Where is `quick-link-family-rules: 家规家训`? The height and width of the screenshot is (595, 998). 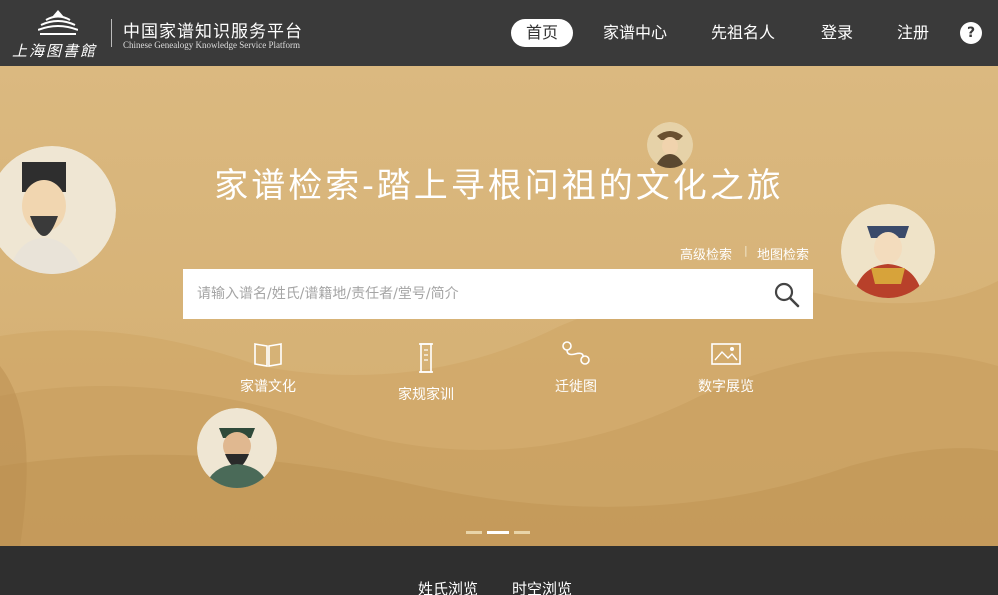 quick-link-family-rules: 家规家训 is located at coordinates (426, 372).